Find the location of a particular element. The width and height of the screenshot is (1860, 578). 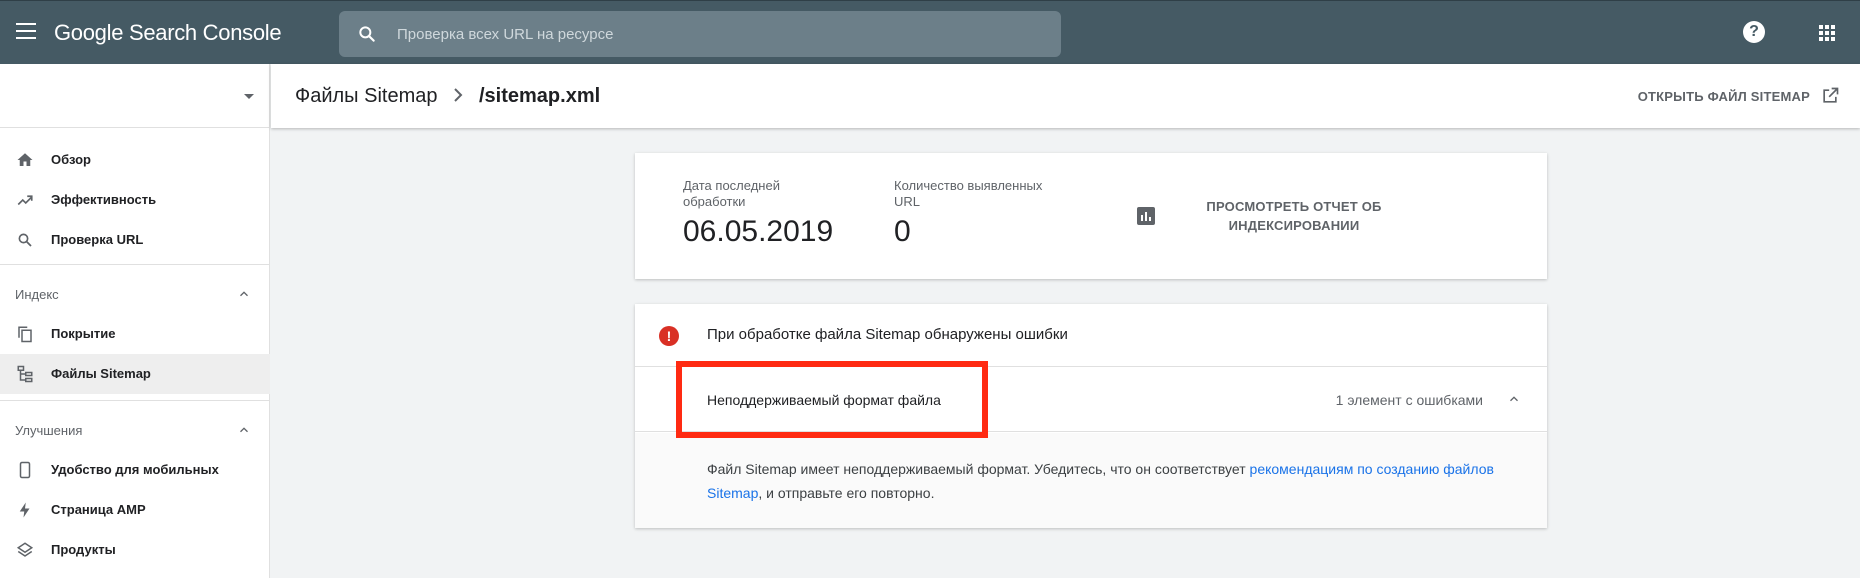

layers-icon is located at coordinates (25, 549).